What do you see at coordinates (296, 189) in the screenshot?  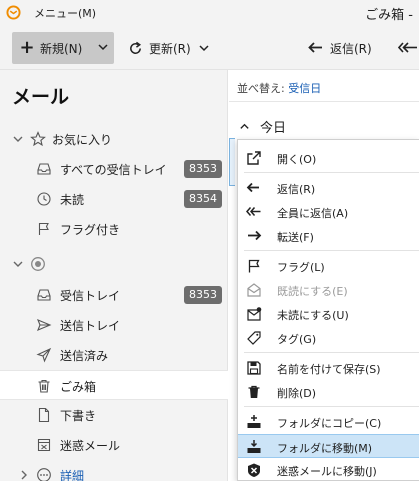 I see `menu-item-label: 返信(R)` at bounding box center [296, 189].